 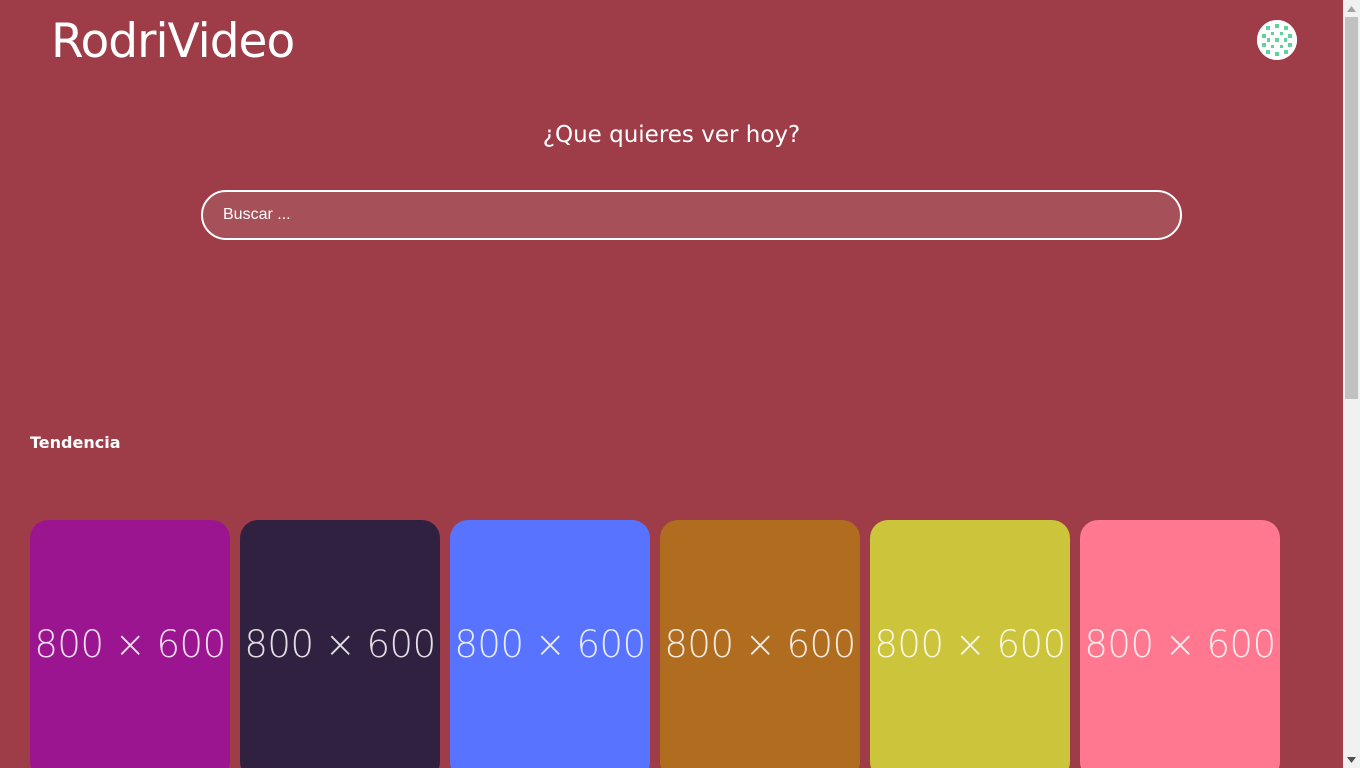 I want to click on video-card-3: 800 × 600, so click(x=550, y=644).